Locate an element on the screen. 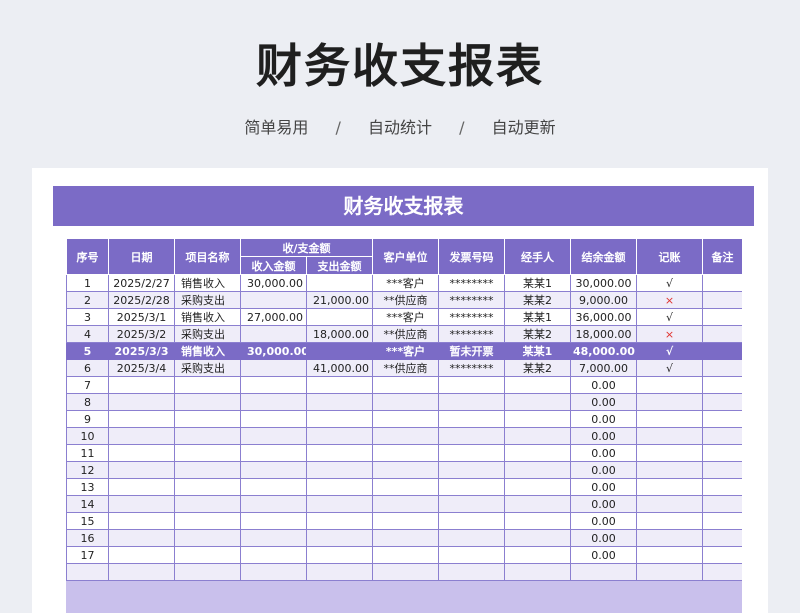  table-row: 8 0.00 is located at coordinates (404, 402).